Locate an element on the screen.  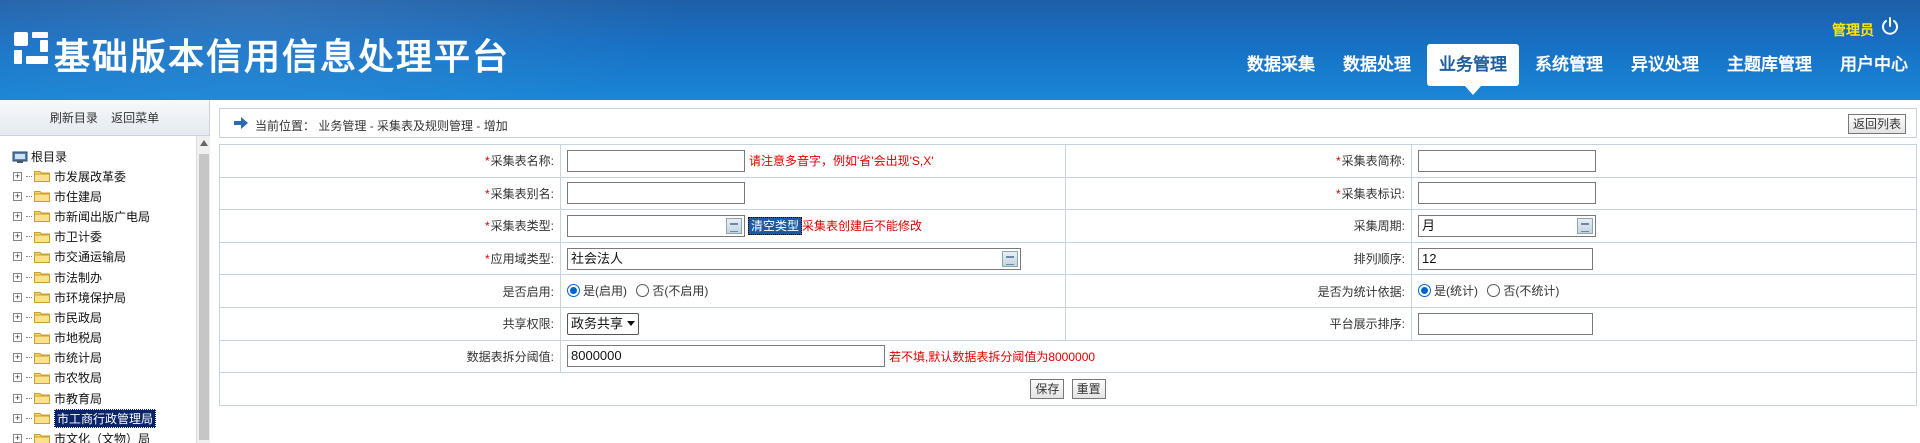
tree-item-label: 市文化（文物）局 is located at coordinates (102, 437).